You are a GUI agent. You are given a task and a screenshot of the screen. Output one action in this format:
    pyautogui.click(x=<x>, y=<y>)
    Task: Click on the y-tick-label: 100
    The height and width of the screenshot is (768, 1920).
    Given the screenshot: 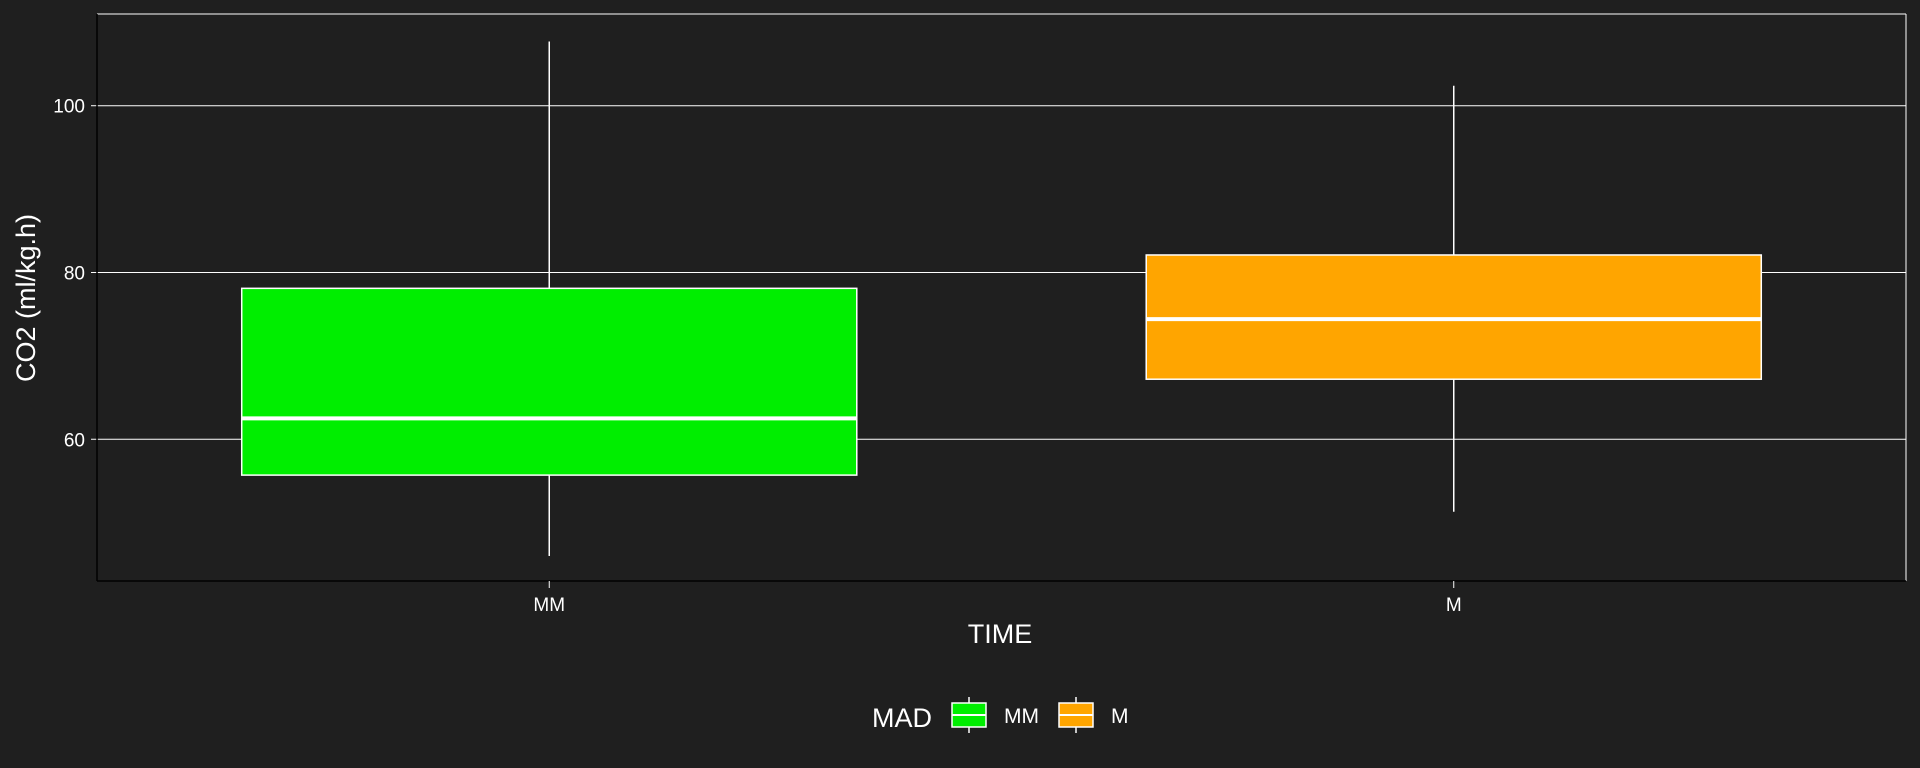 What is the action you would take?
    pyautogui.click(x=69, y=107)
    